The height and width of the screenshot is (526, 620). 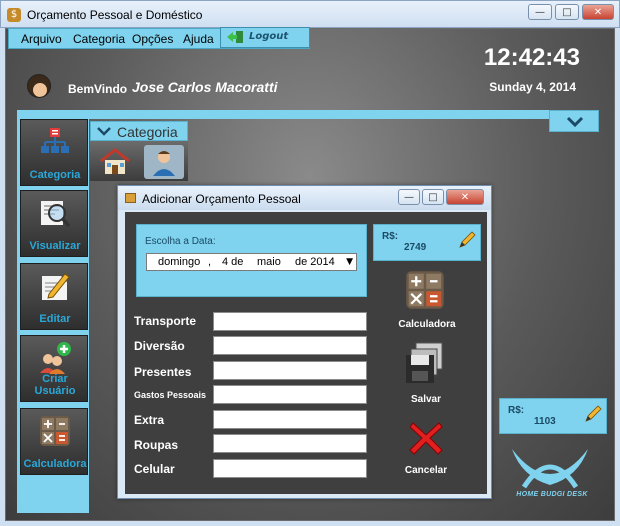 What do you see at coordinates (297, 114) in the screenshot?
I see `top-accent-strip` at bounding box center [297, 114].